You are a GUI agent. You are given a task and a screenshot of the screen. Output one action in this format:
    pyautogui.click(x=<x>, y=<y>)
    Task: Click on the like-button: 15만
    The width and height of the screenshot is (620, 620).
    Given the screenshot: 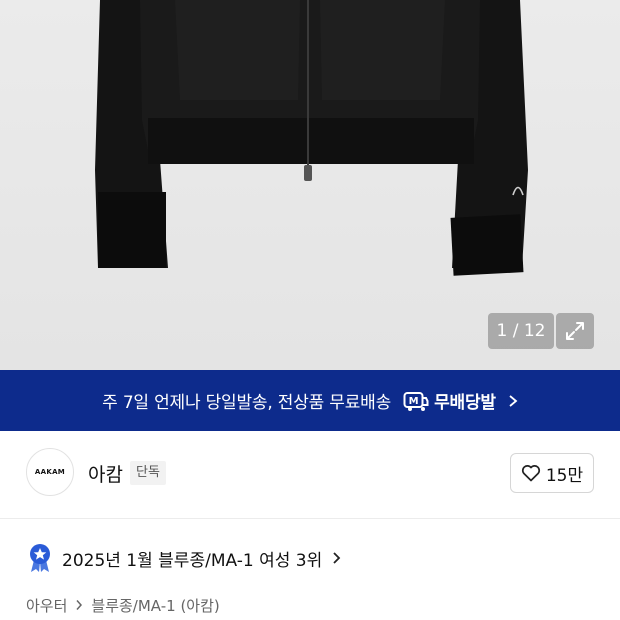 What is the action you would take?
    pyautogui.click(x=552, y=473)
    